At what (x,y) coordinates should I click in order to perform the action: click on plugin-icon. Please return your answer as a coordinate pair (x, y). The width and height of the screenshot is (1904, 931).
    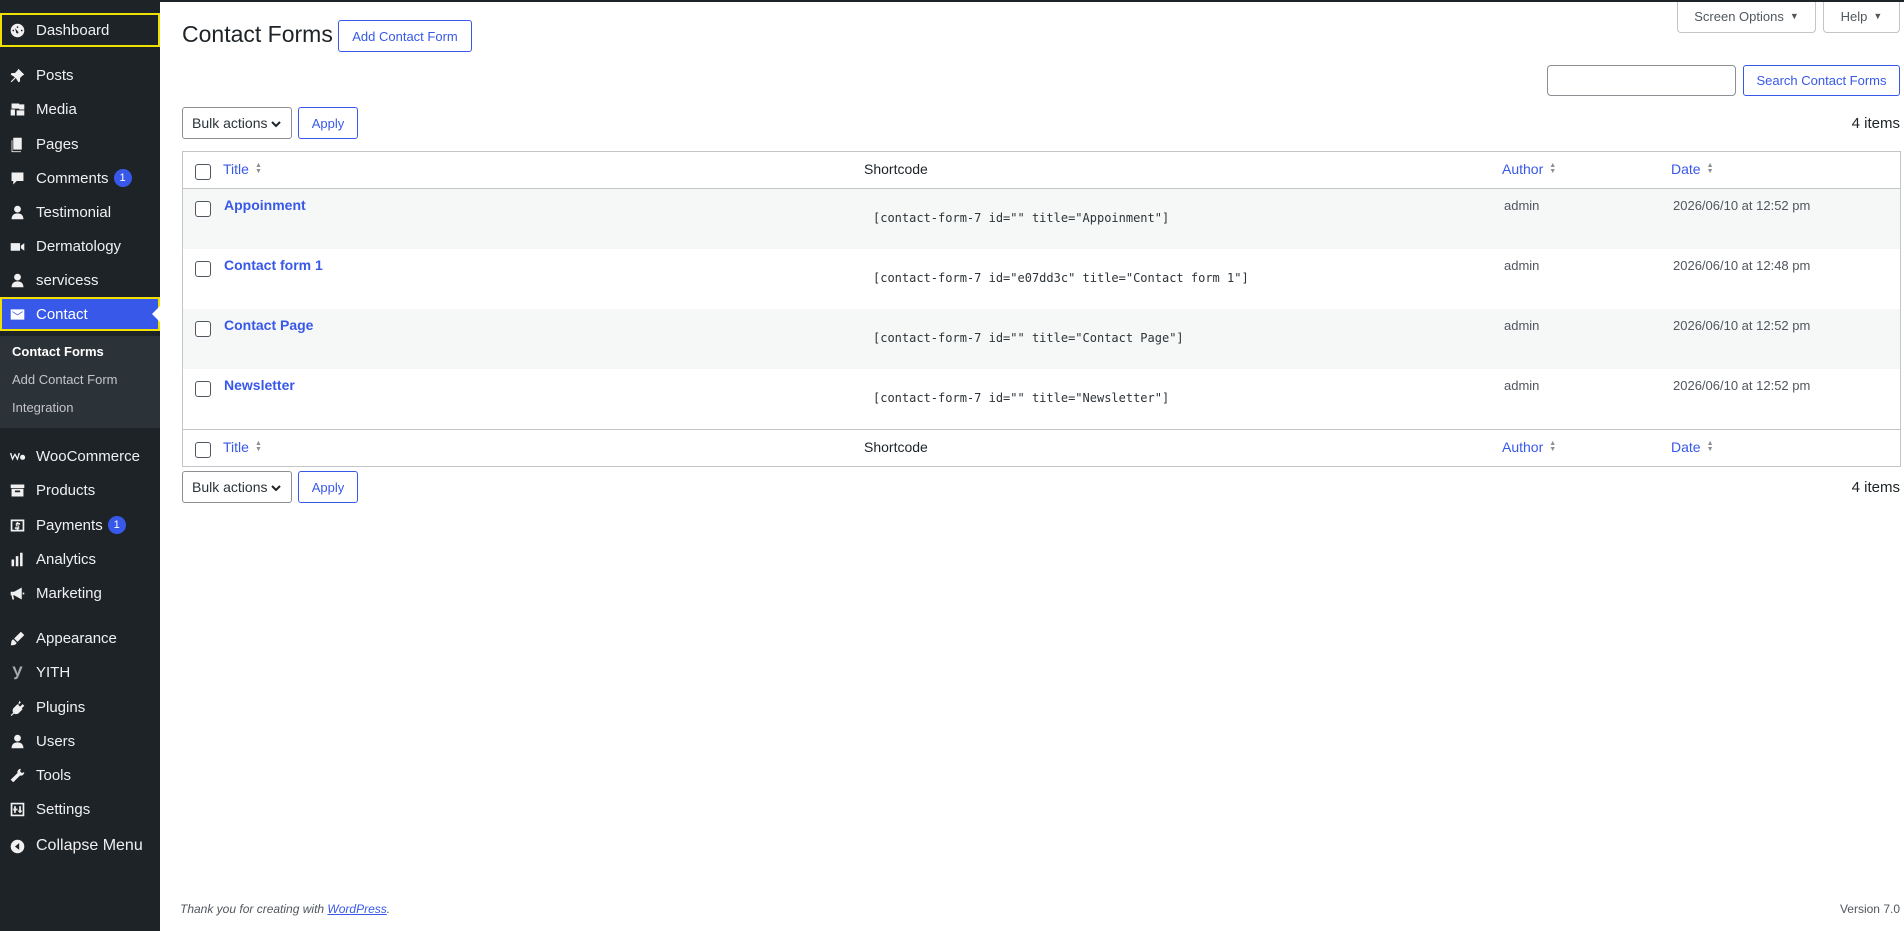
    Looking at the image, I should click on (17, 707).